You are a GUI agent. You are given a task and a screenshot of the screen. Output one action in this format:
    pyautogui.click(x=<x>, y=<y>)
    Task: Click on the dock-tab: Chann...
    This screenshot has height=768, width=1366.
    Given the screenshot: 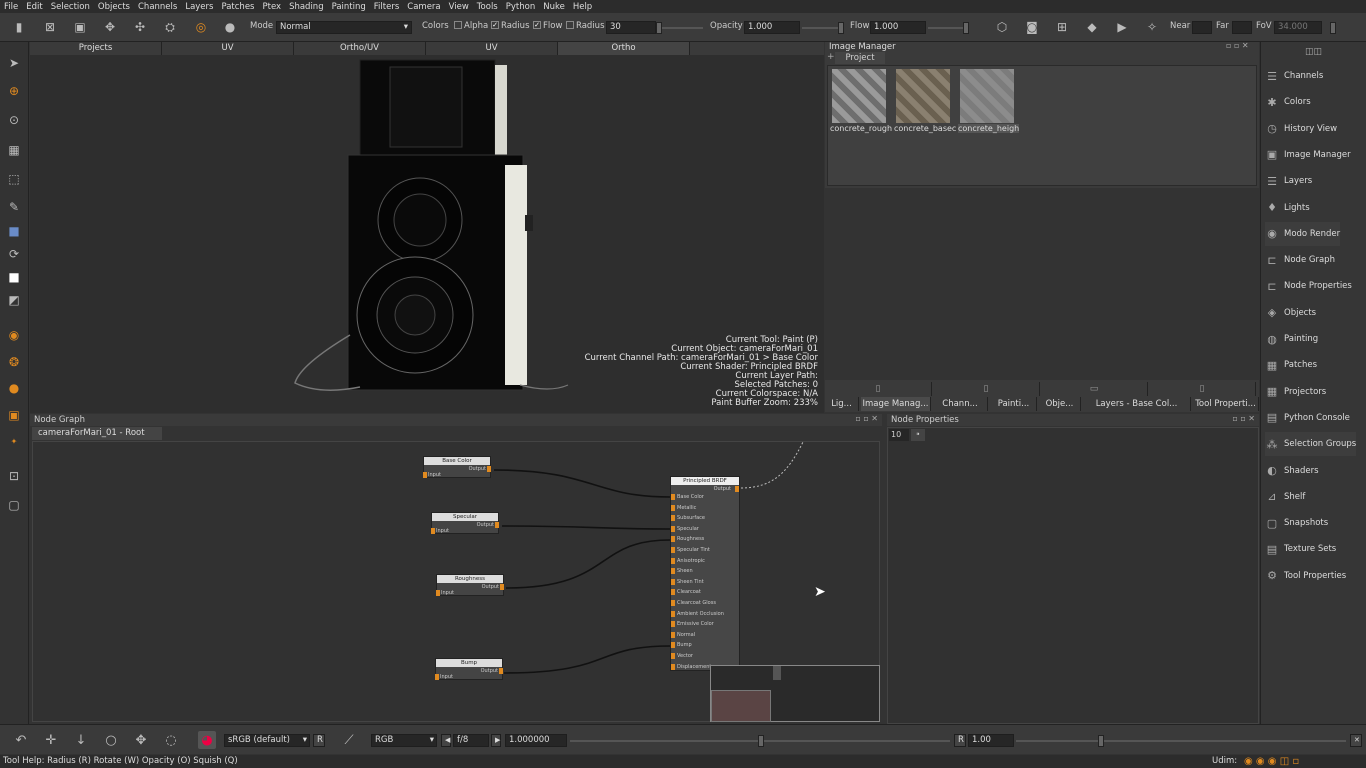 What is the action you would take?
    pyautogui.click(x=960, y=404)
    